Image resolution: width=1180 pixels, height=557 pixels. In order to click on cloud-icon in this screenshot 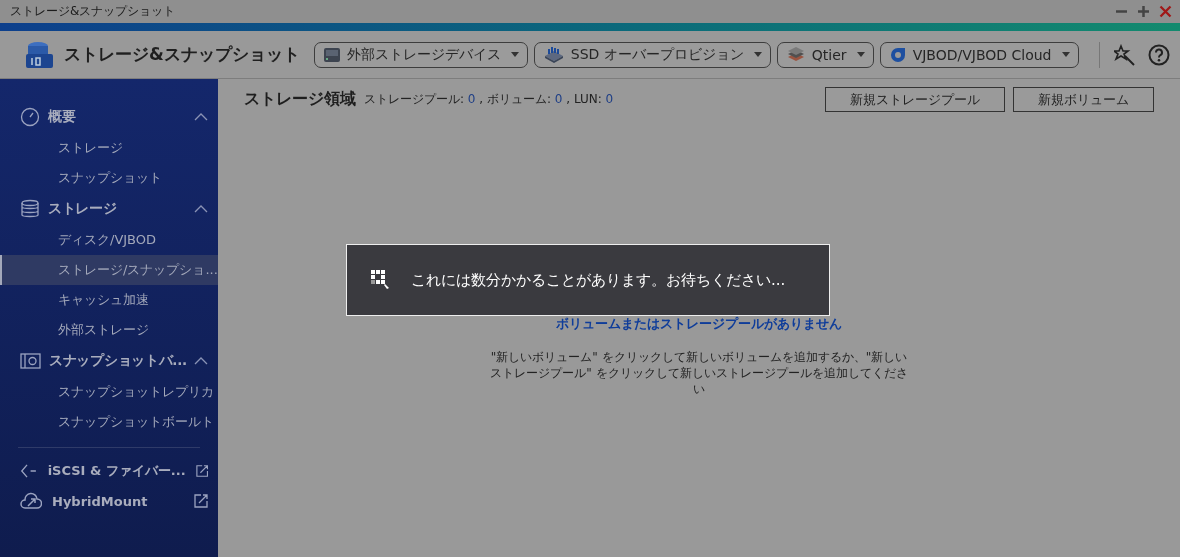, I will do `click(31, 501)`.